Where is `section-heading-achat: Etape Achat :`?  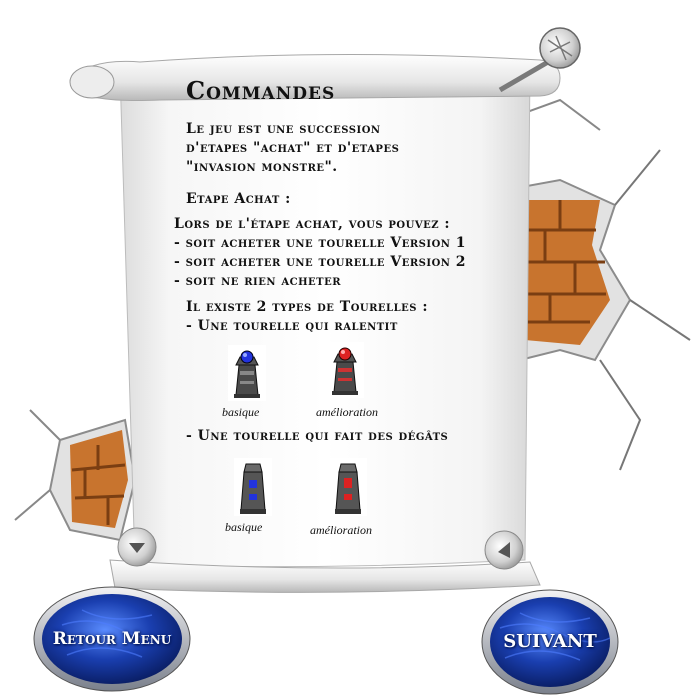 section-heading-achat: Etape Achat : is located at coordinates (238, 199).